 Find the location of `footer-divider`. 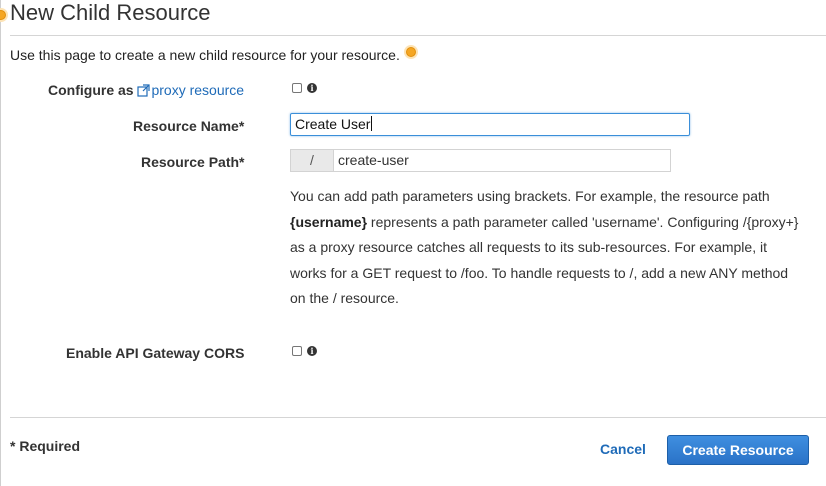

footer-divider is located at coordinates (418, 417).